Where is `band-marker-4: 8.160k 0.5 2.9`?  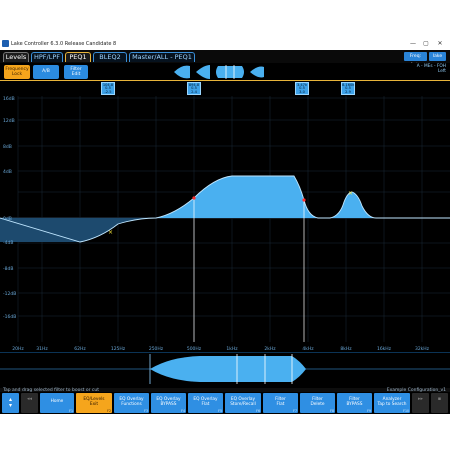 band-marker-4: 8.160k 0.5 2.9 is located at coordinates (348, 88).